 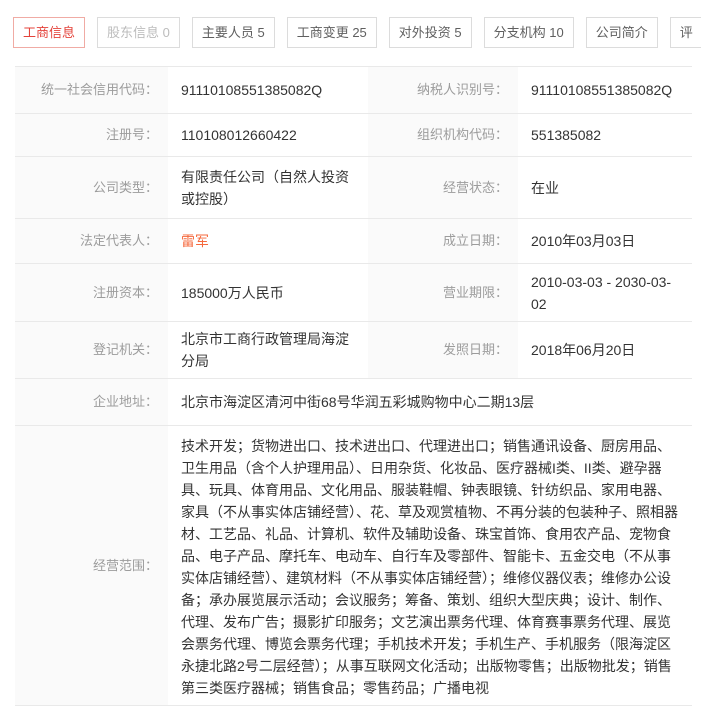 What do you see at coordinates (685, 32) in the screenshot?
I see `tab-reviews: 评` at bounding box center [685, 32].